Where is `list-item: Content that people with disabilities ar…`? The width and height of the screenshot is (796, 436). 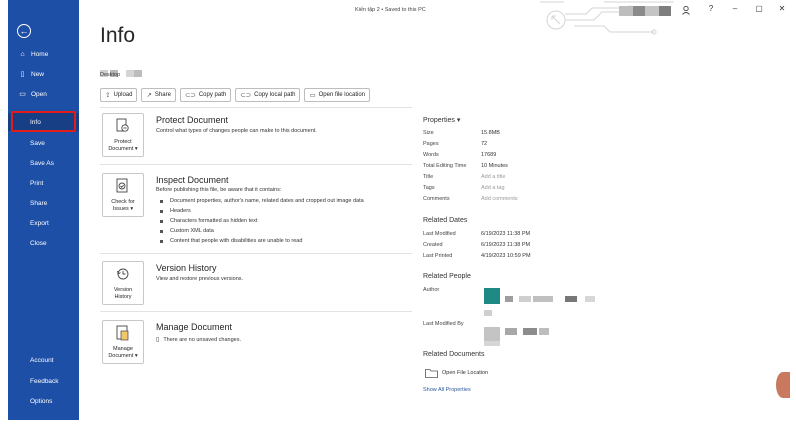
list-item: Content that people with disabilities ar… is located at coordinates (262, 241).